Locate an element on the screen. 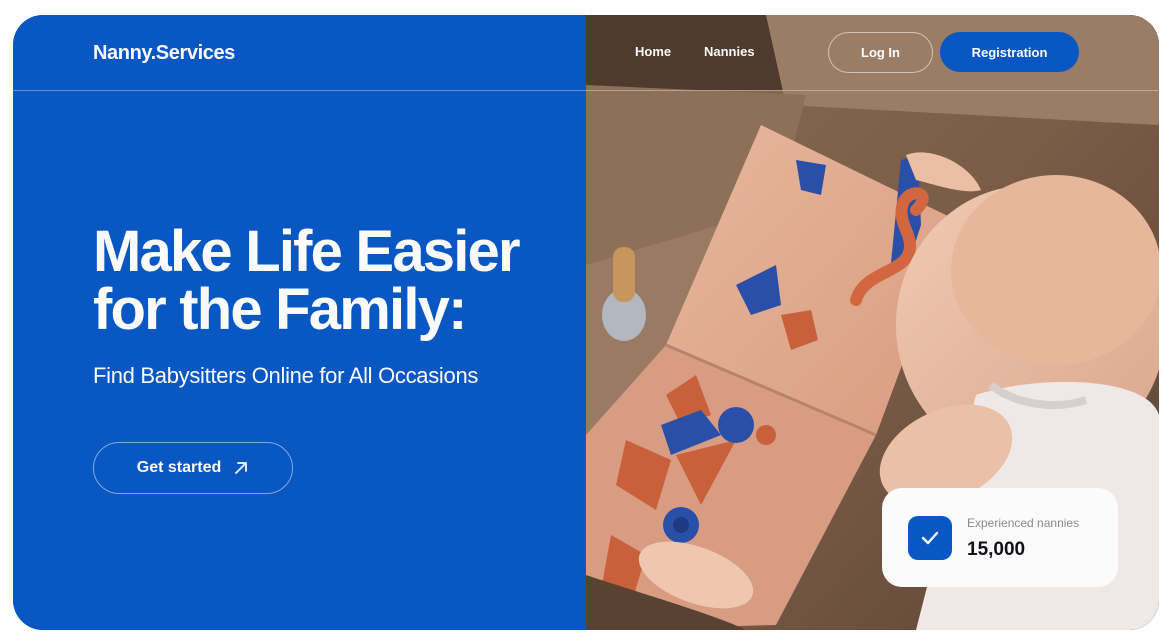 The height and width of the screenshot is (644, 1175). arrow-up-right-icon is located at coordinates (241, 468).